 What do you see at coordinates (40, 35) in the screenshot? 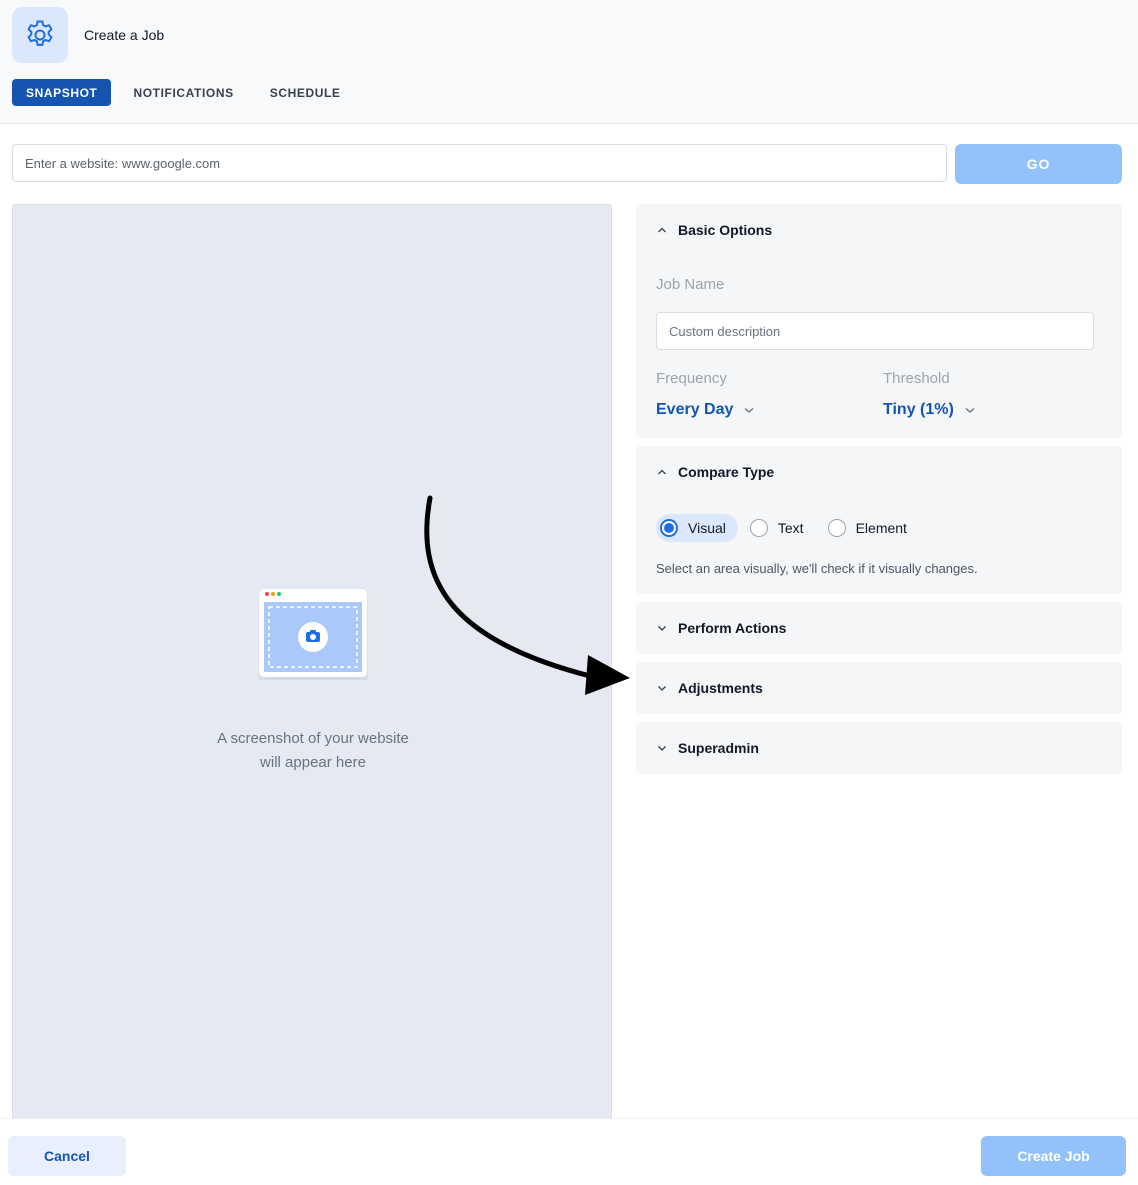
I see `gear-icon` at bounding box center [40, 35].